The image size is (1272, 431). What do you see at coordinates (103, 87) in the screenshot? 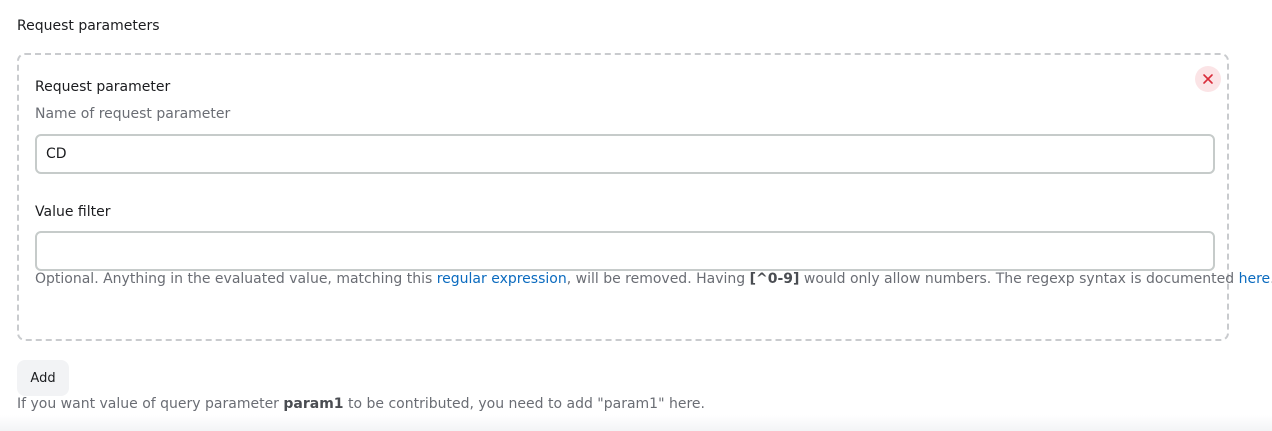
I see `request-parameter-label: Request parameter` at bounding box center [103, 87].